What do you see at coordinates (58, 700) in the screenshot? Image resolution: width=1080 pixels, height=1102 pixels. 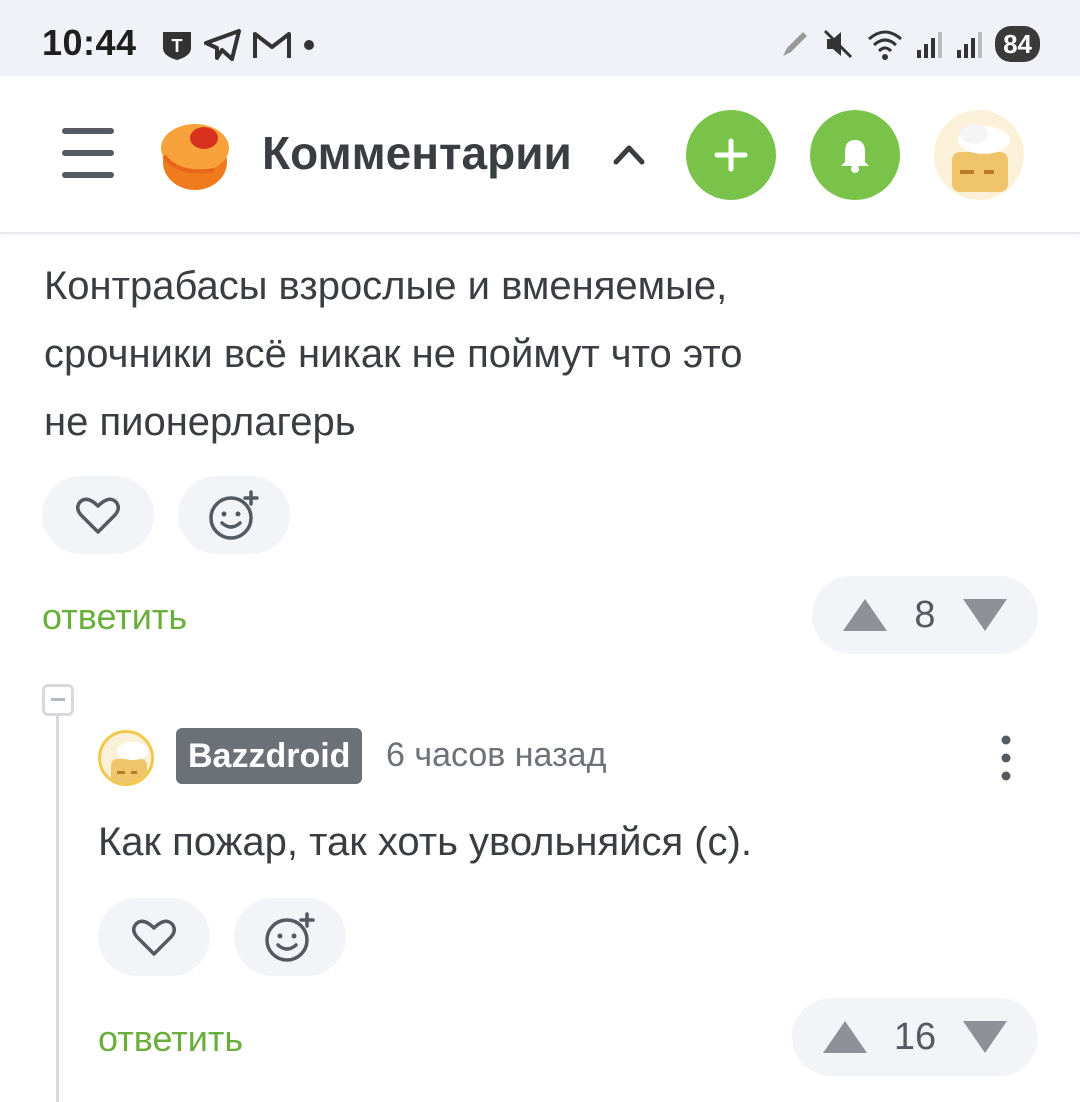 I see `collapse-thread-button` at bounding box center [58, 700].